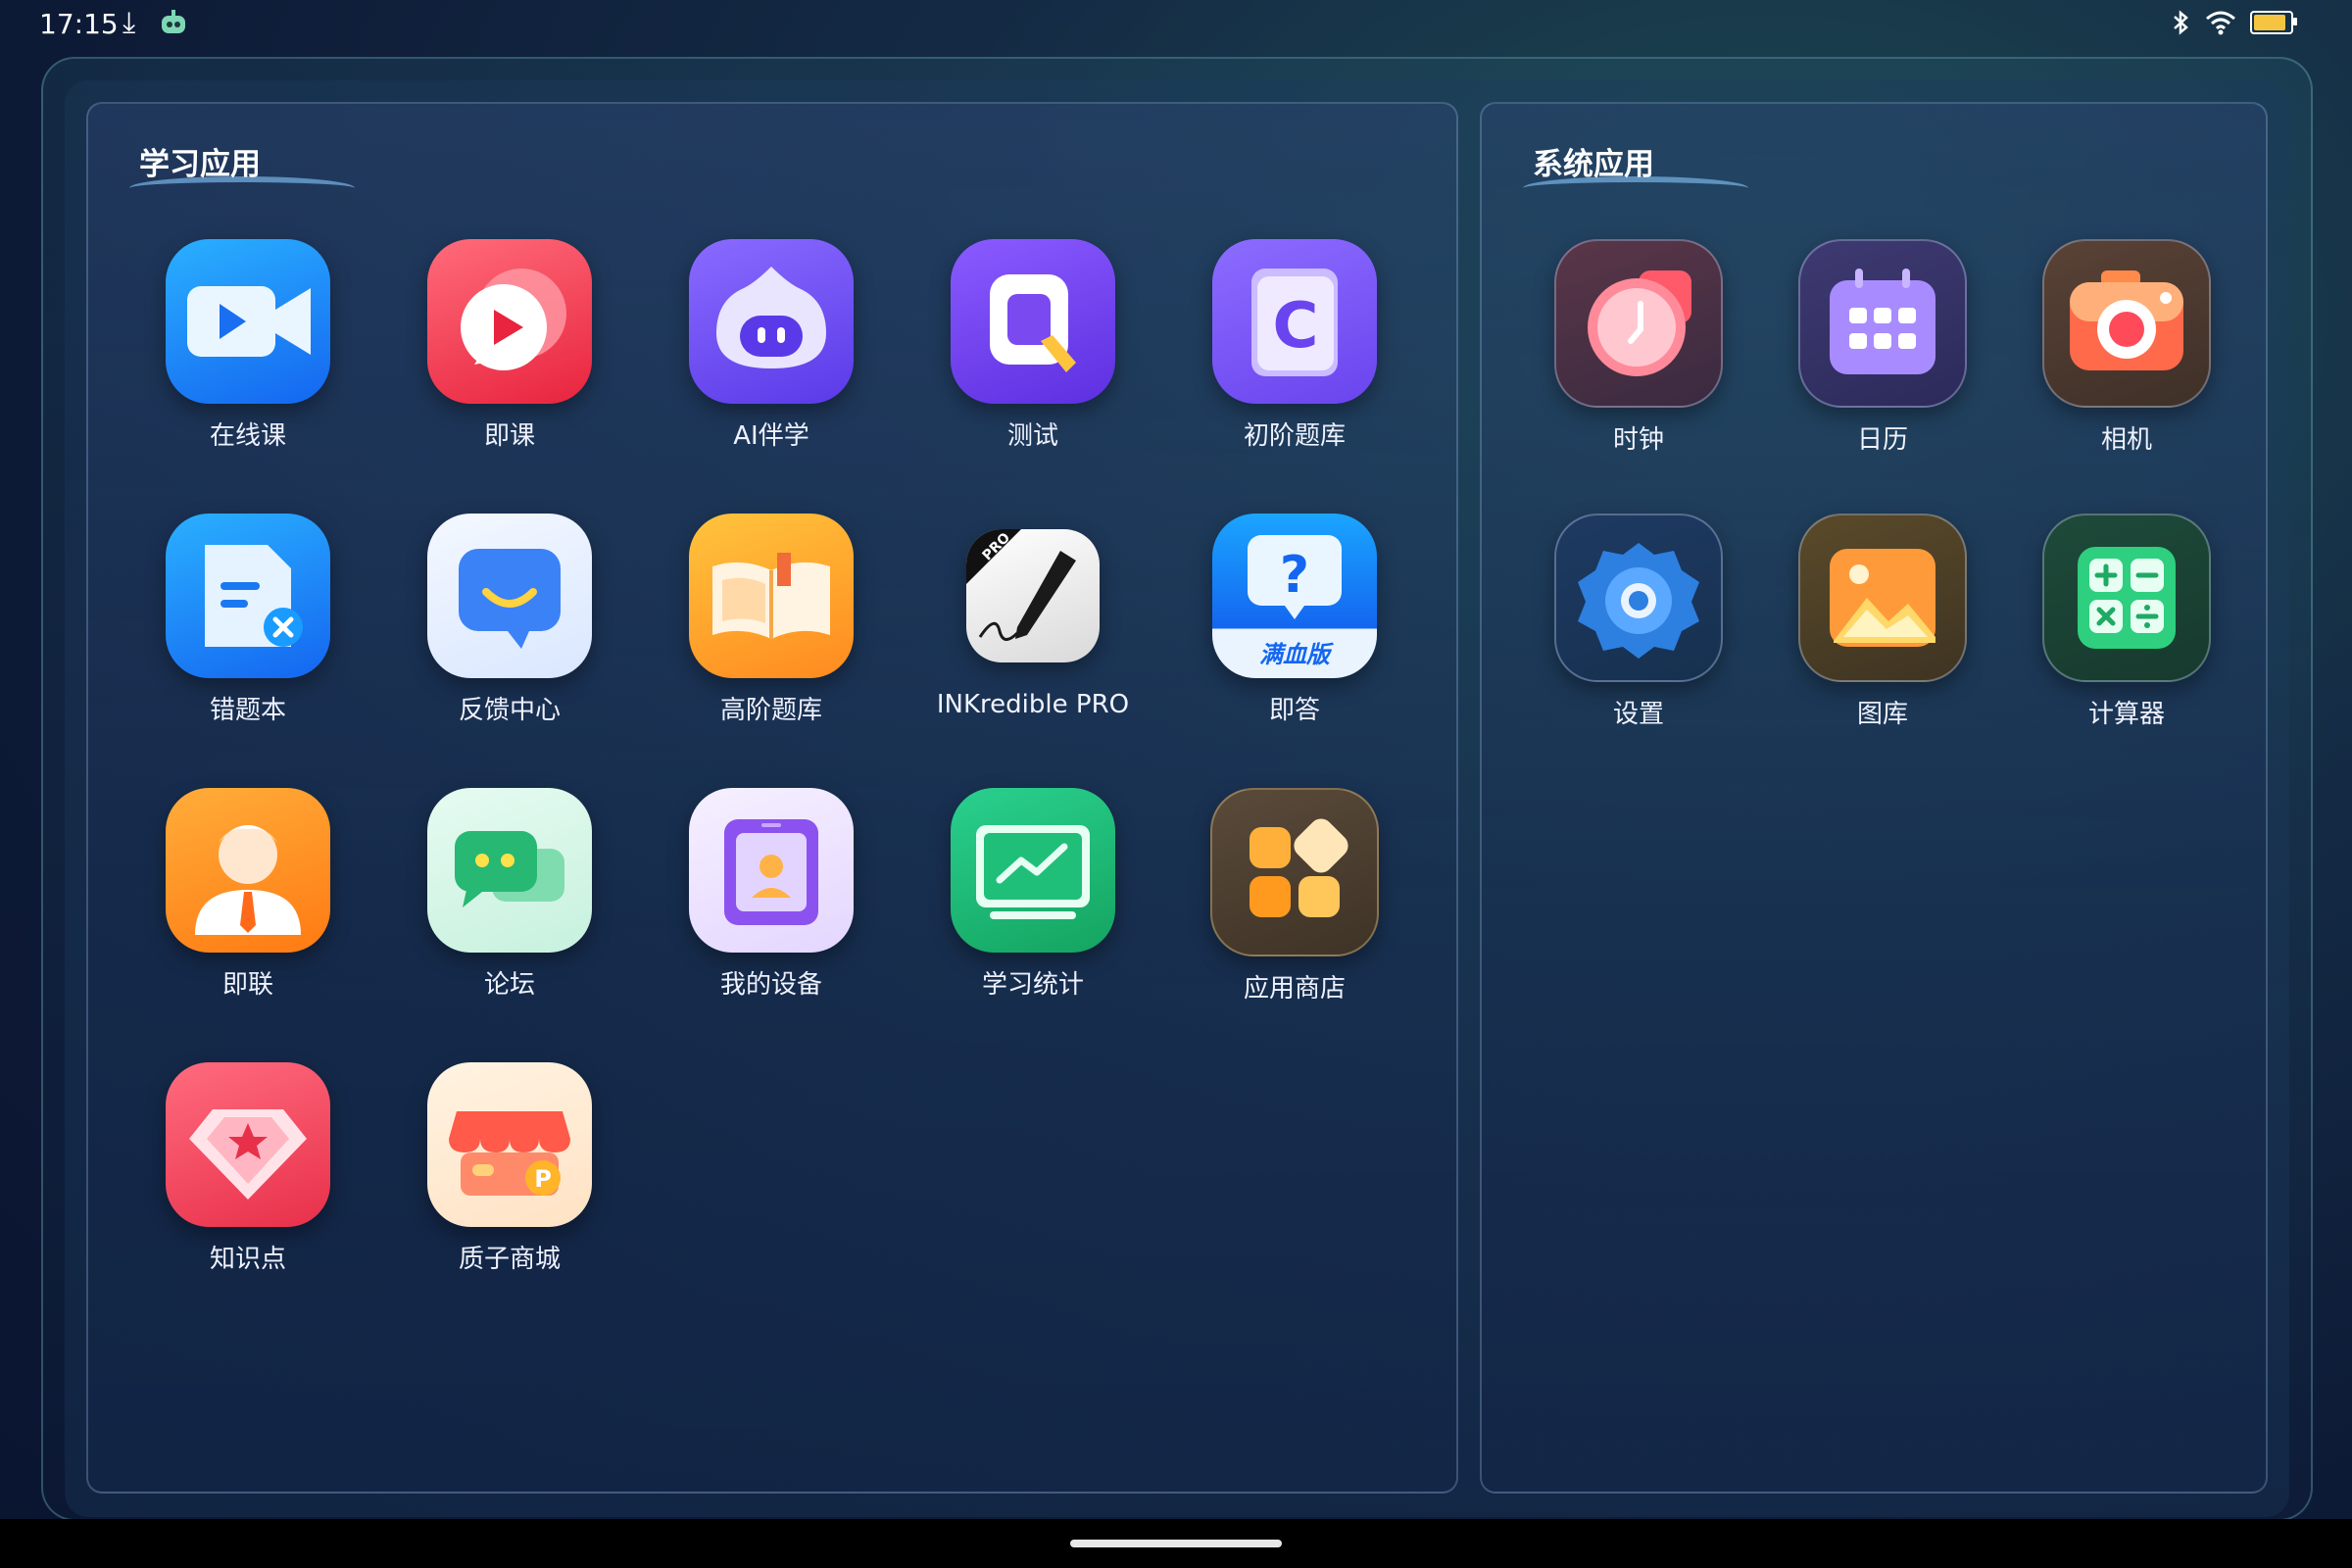  I want to click on open-book-icon, so click(771, 596).